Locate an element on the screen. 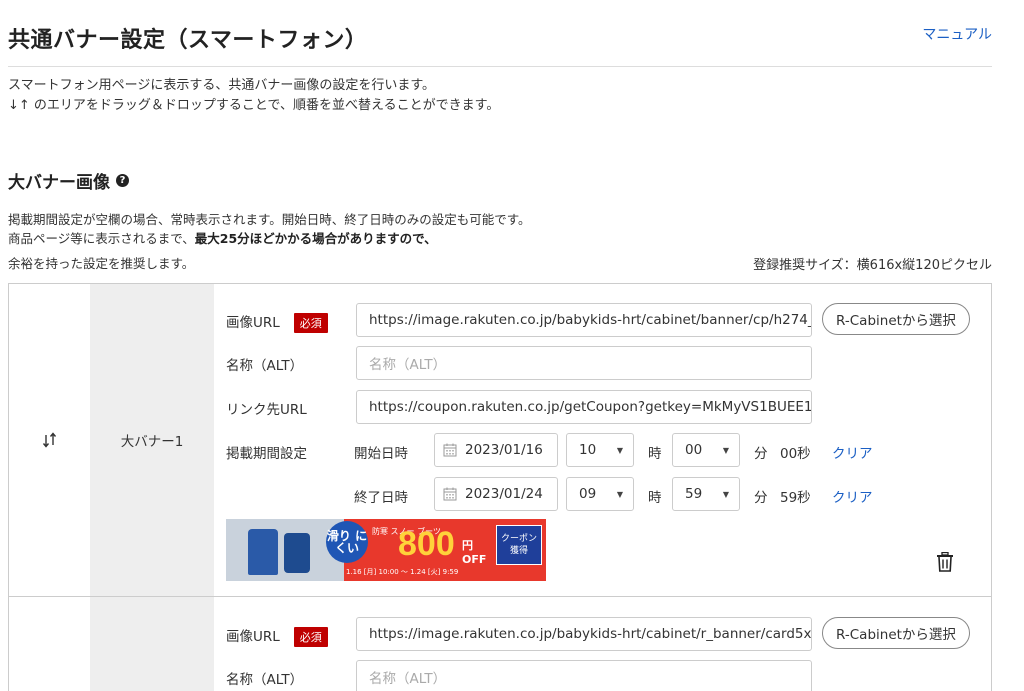 The image size is (1024, 691). end-hour-select: 09 ▼ is located at coordinates (600, 494).